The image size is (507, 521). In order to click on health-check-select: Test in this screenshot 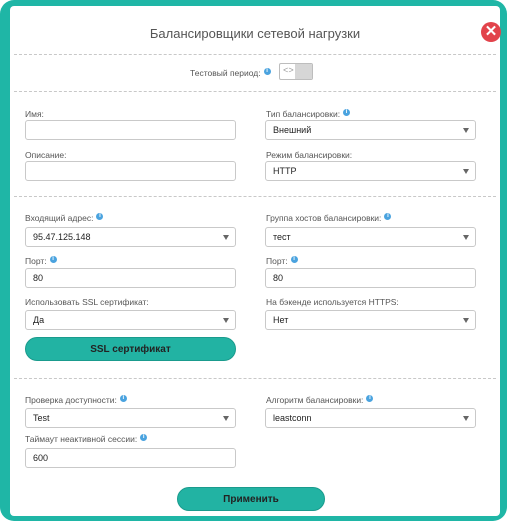, I will do `click(130, 418)`.